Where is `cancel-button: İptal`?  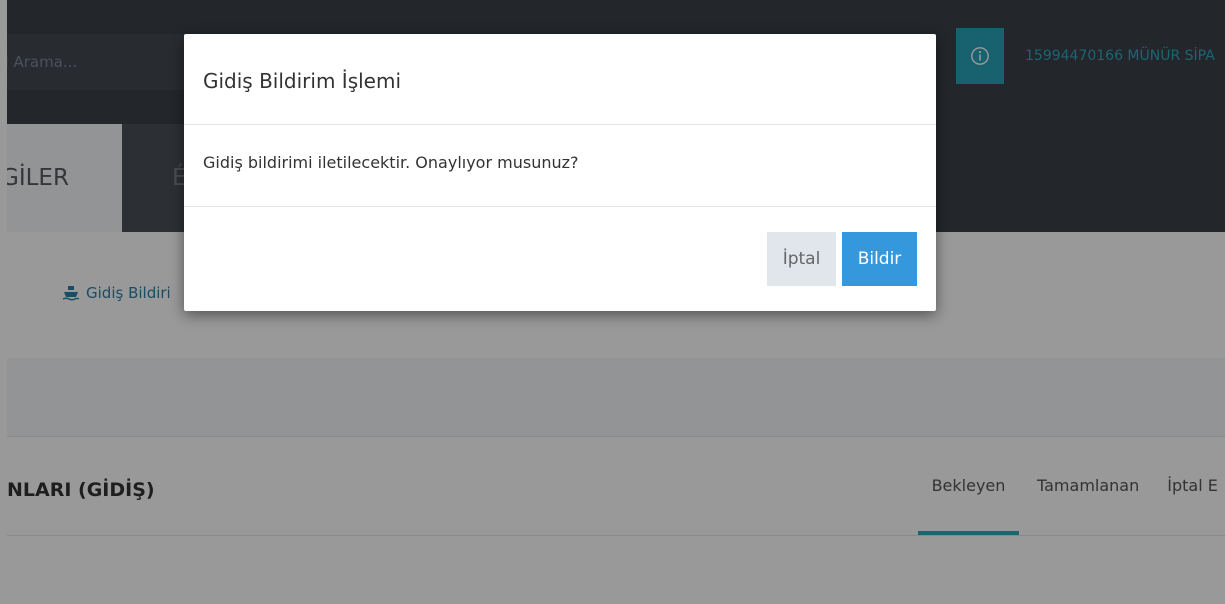 cancel-button: İptal is located at coordinates (801, 259).